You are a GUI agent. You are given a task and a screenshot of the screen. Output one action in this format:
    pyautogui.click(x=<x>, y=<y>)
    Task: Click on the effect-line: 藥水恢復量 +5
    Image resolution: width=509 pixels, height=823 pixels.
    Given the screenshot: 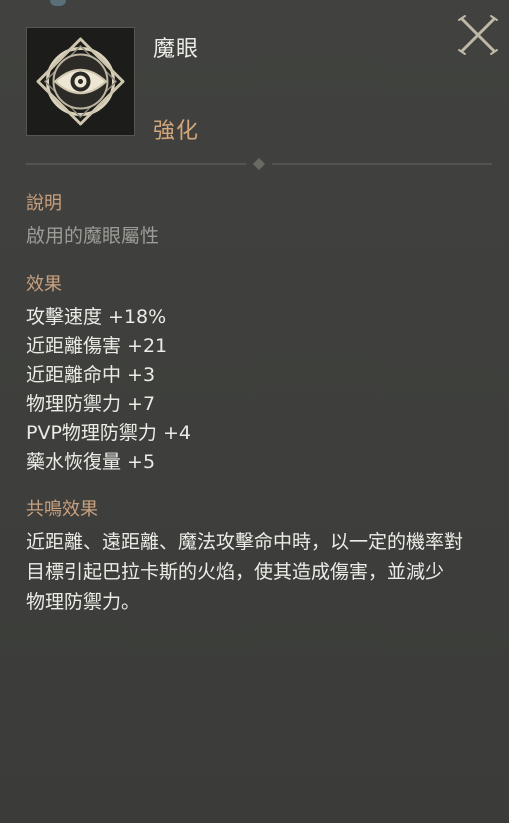 What is the action you would take?
    pyautogui.click(x=91, y=462)
    